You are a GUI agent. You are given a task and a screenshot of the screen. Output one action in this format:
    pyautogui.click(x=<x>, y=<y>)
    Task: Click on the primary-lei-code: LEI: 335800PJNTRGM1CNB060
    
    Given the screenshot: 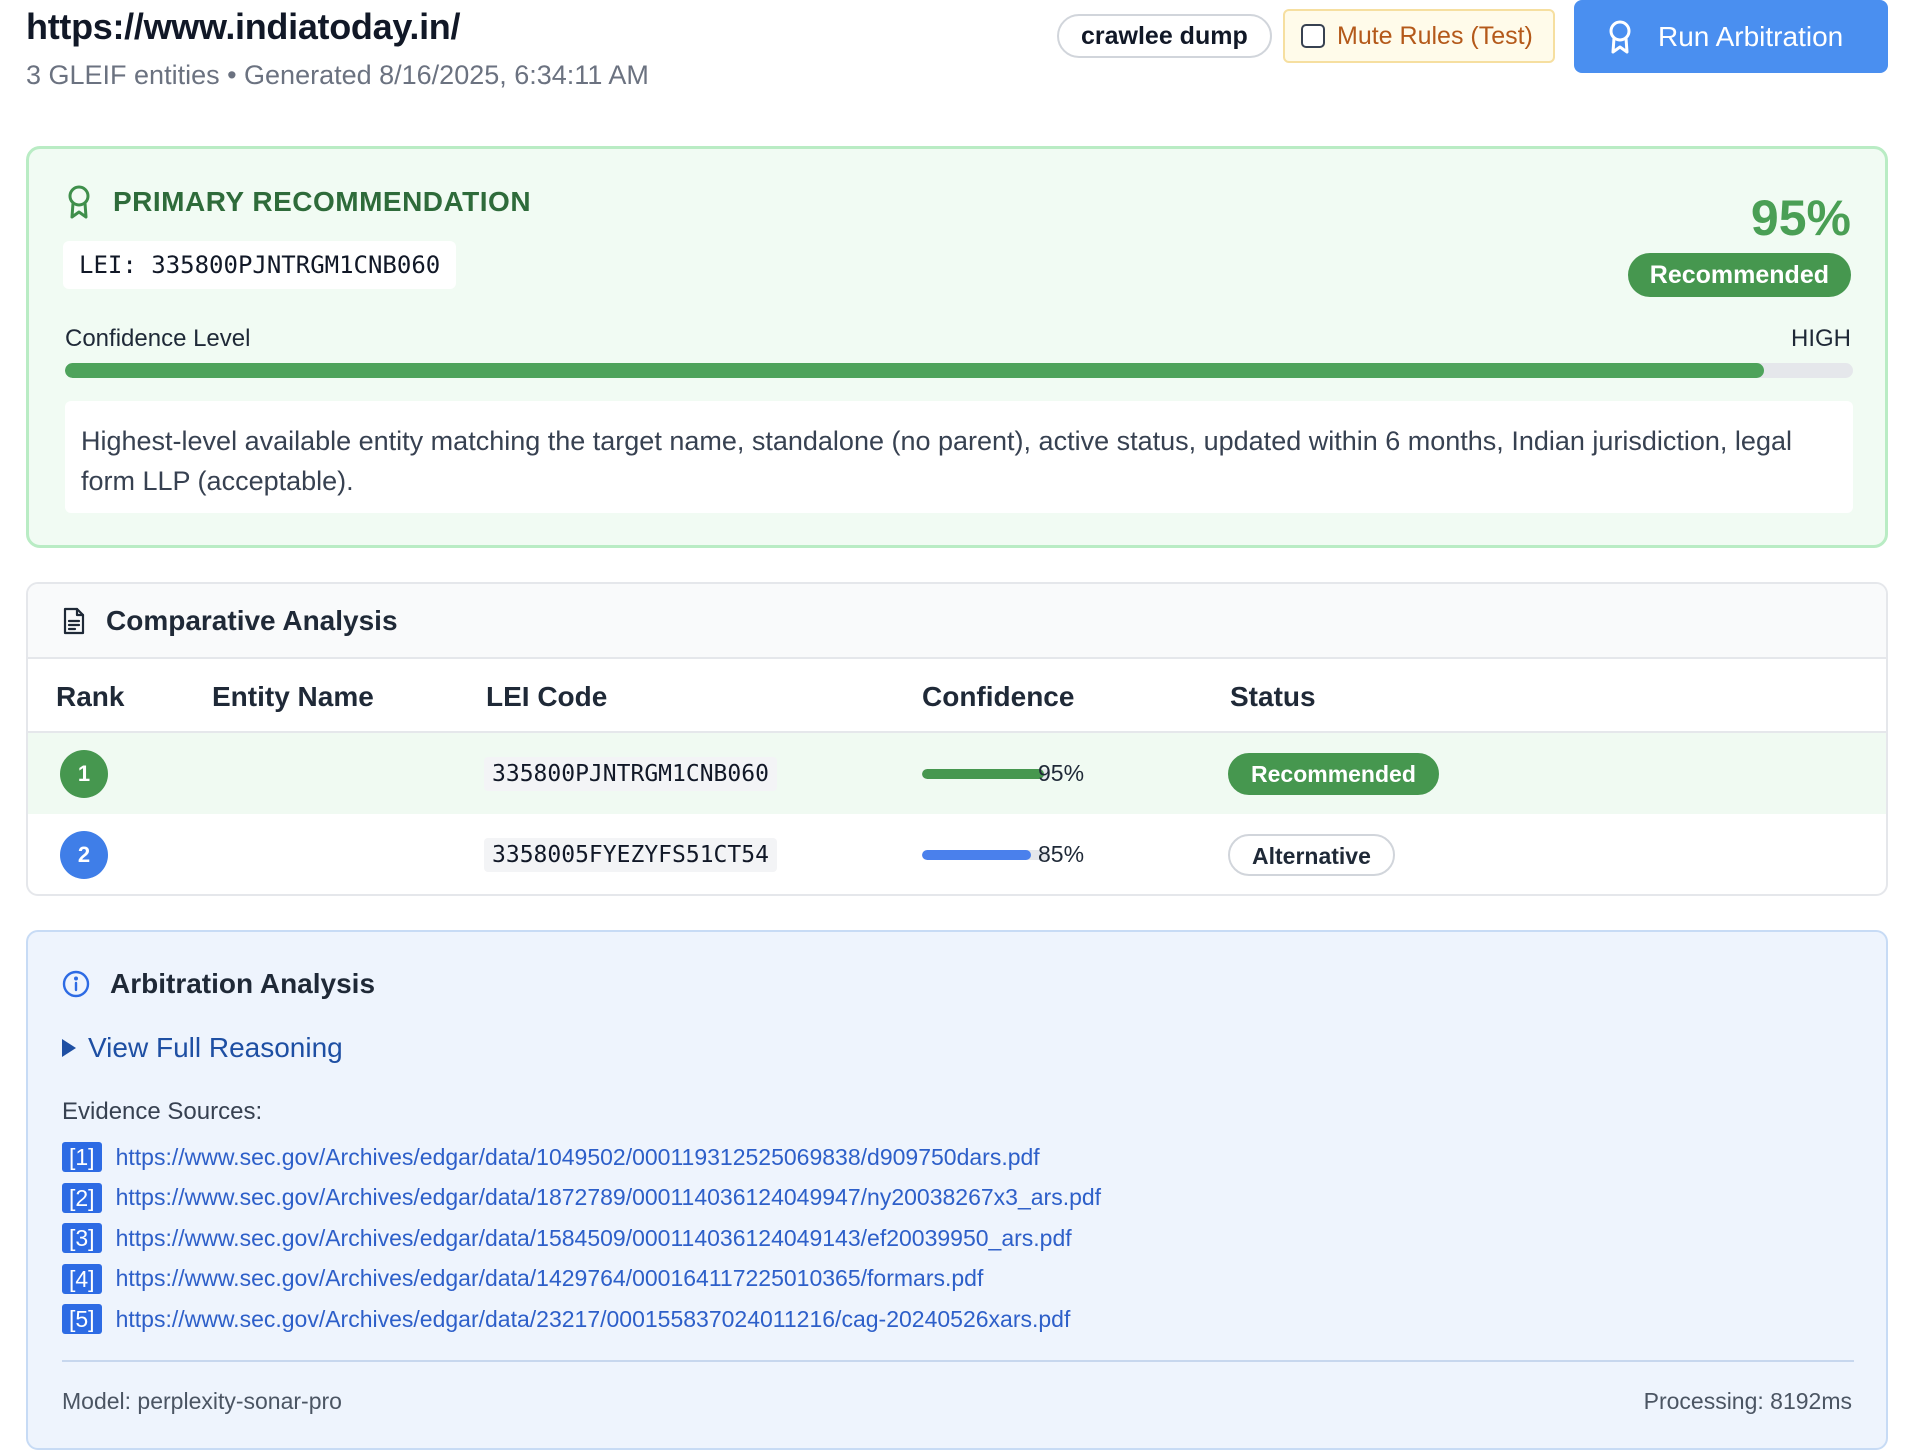 What is the action you would take?
    pyautogui.click(x=260, y=265)
    